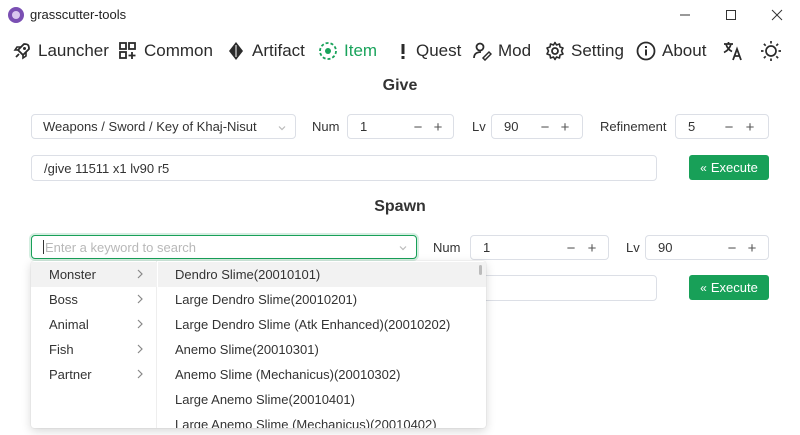  Describe the element at coordinates (63, 299) in the screenshot. I see `category-item-label: Boss` at that location.